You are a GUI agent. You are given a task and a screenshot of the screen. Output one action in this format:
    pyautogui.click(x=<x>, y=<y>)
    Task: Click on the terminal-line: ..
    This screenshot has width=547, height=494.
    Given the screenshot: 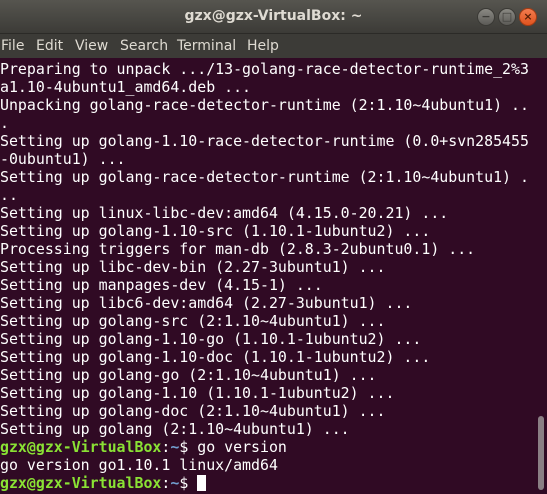 What is the action you would take?
    pyautogui.click(x=9, y=195)
    